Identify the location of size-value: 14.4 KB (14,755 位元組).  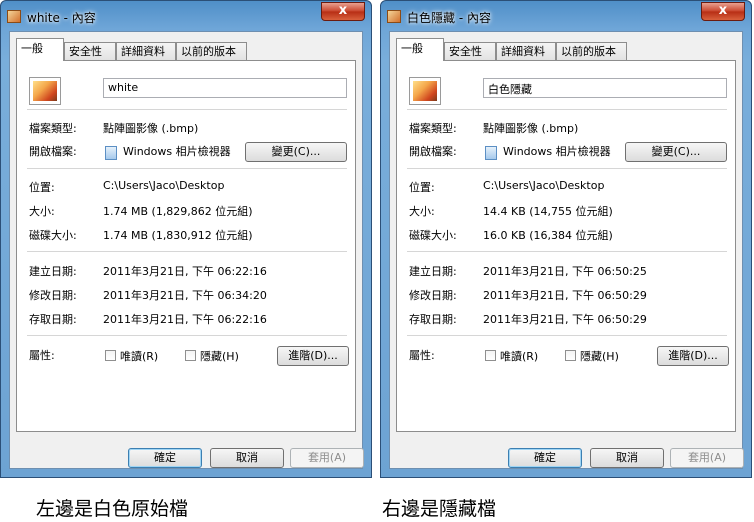
(548, 211).